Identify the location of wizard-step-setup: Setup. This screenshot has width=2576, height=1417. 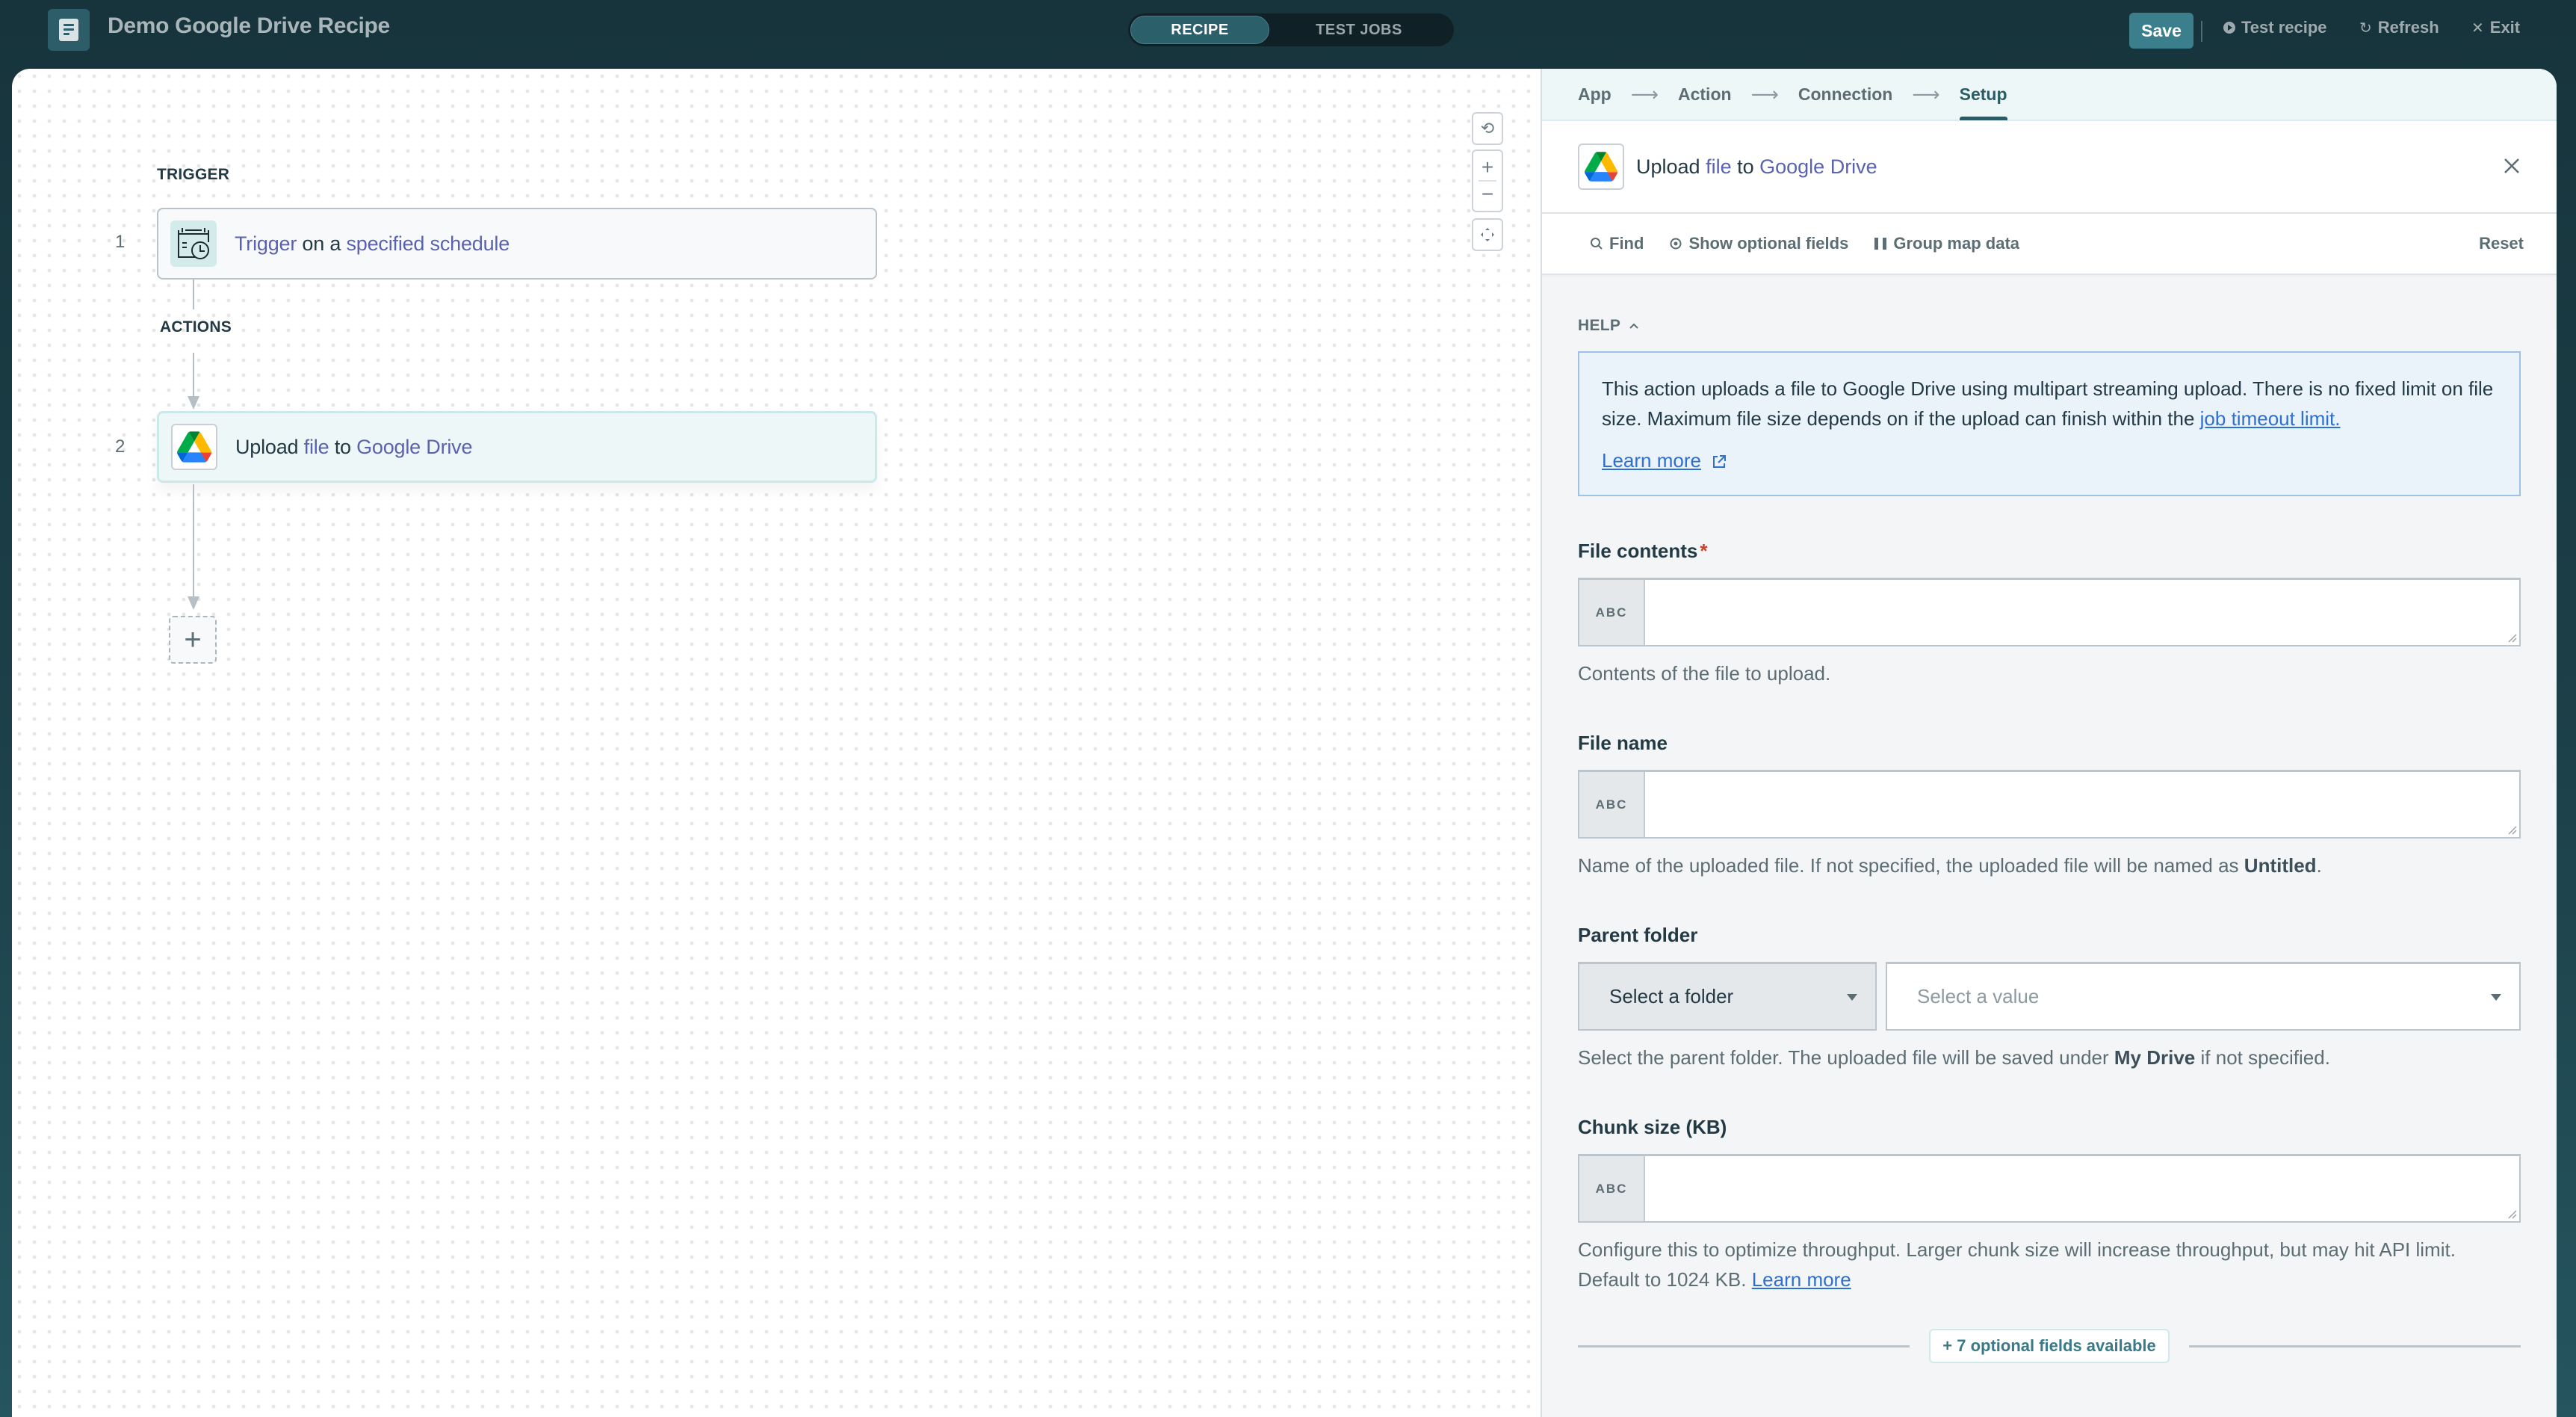
(1983, 94).